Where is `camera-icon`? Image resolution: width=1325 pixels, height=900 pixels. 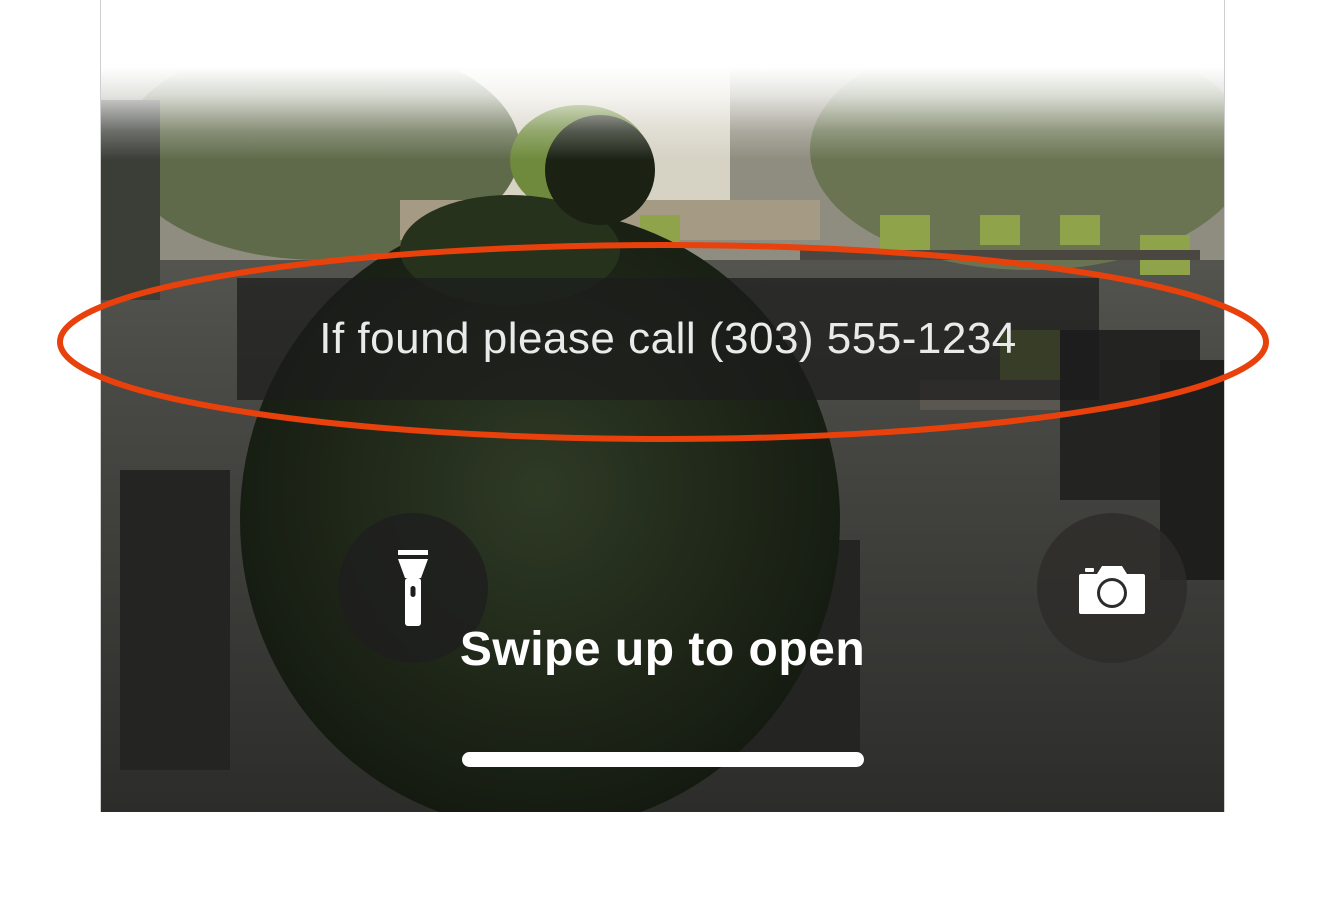
camera-icon is located at coordinates (1112, 590).